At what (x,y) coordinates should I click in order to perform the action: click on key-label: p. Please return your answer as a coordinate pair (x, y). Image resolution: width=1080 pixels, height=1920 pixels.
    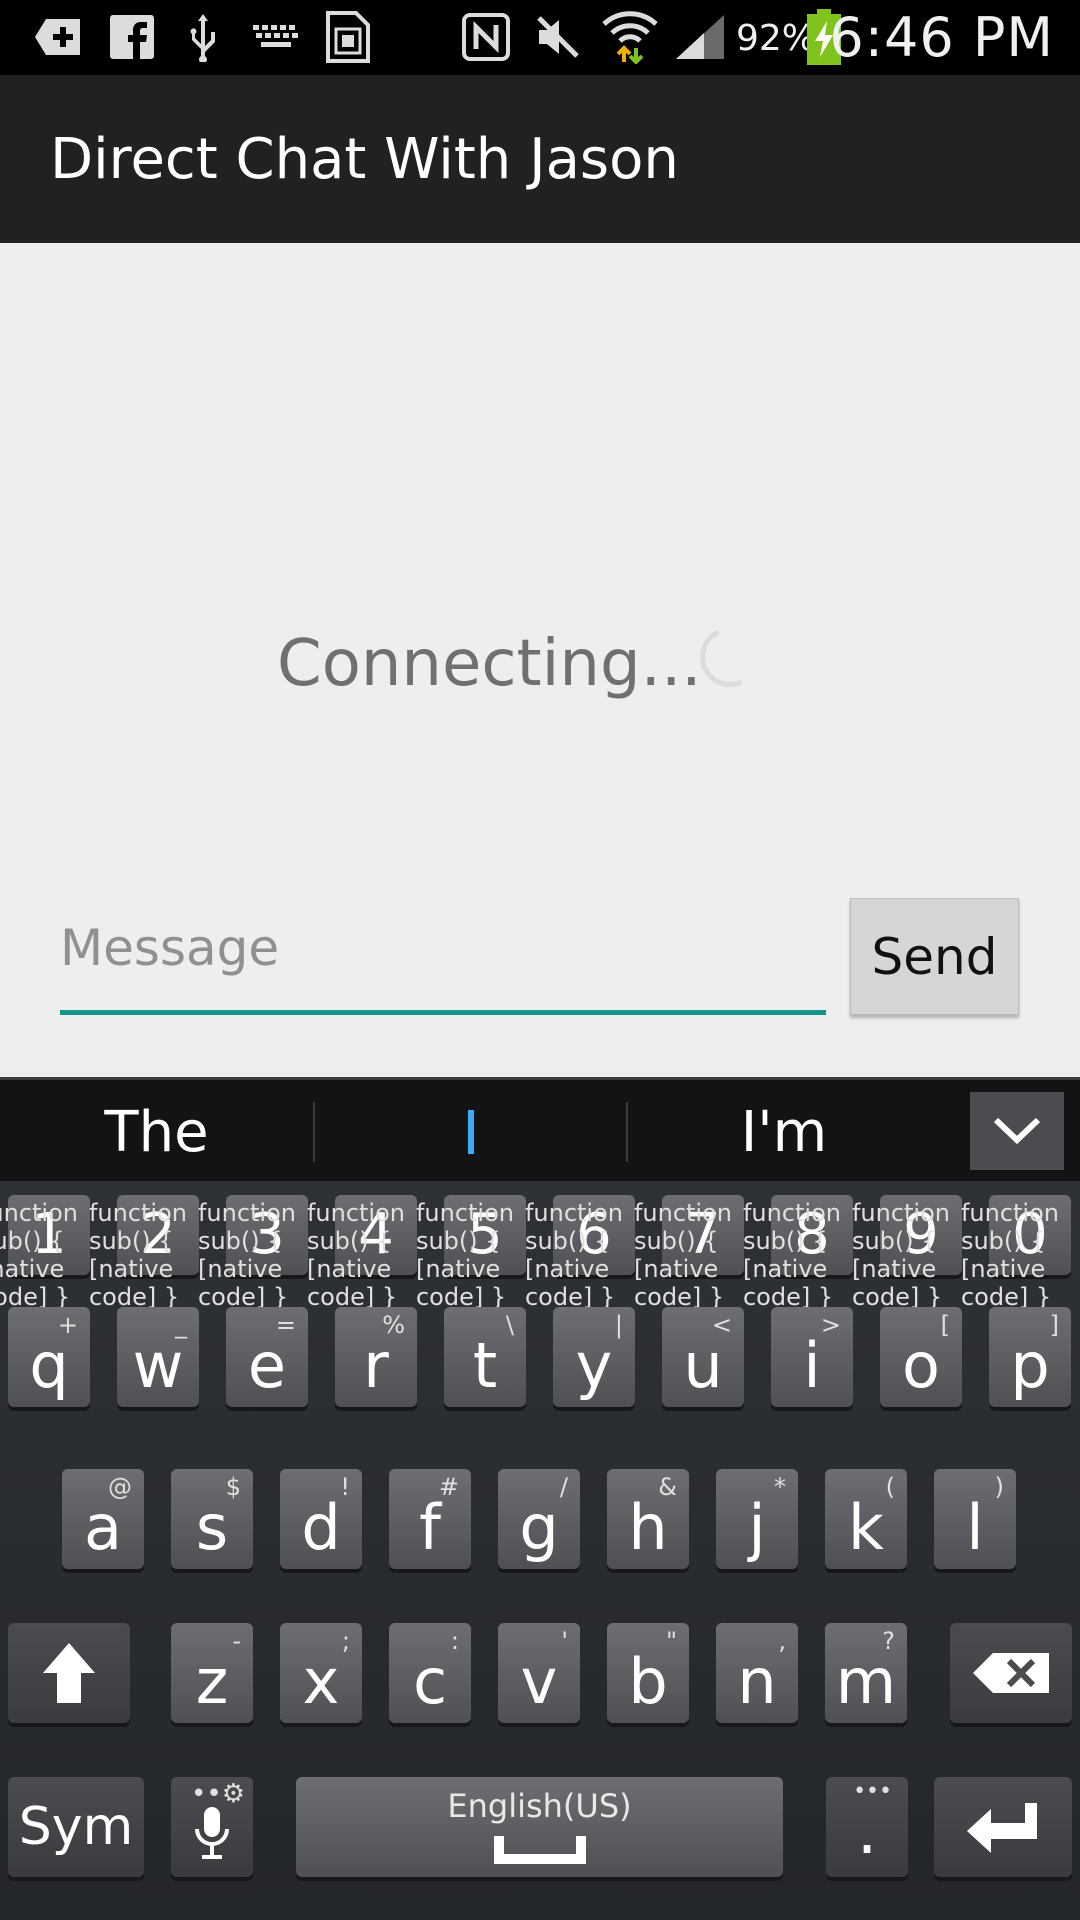
    Looking at the image, I should click on (1030, 1365).